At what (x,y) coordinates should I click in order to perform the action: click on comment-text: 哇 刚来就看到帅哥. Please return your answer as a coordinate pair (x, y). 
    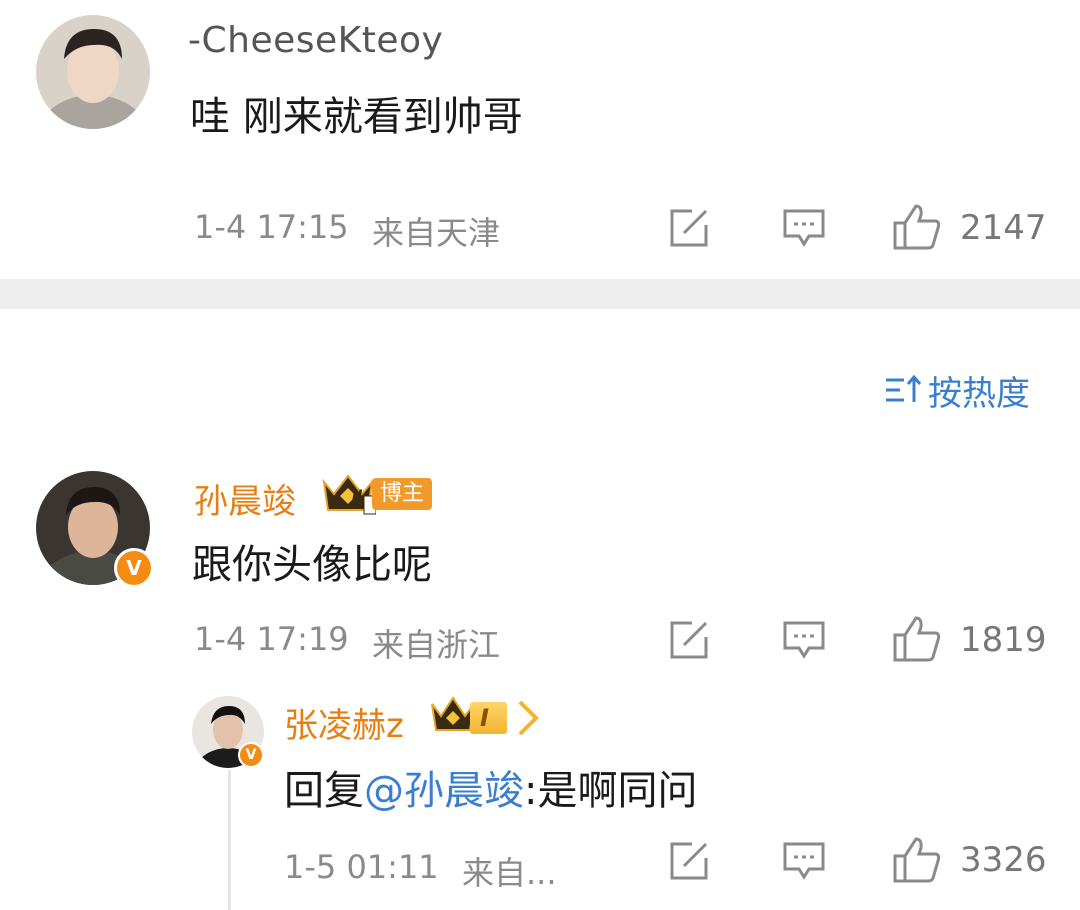
    Looking at the image, I should click on (356, 117).